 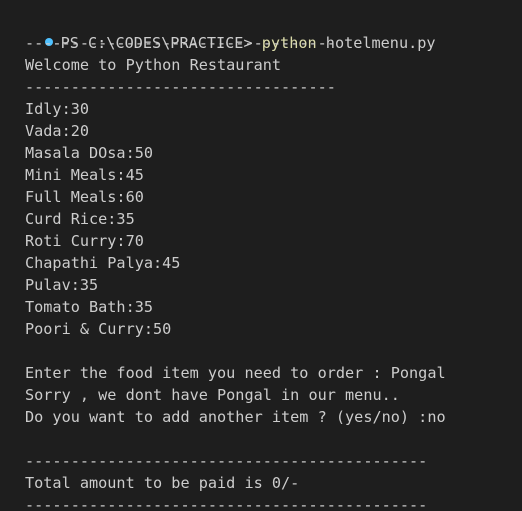 What do you see at coordinates (84, 197) in the screenshot?
I see `menu-item: Full Meals:60` at bounding box center [84, 197].